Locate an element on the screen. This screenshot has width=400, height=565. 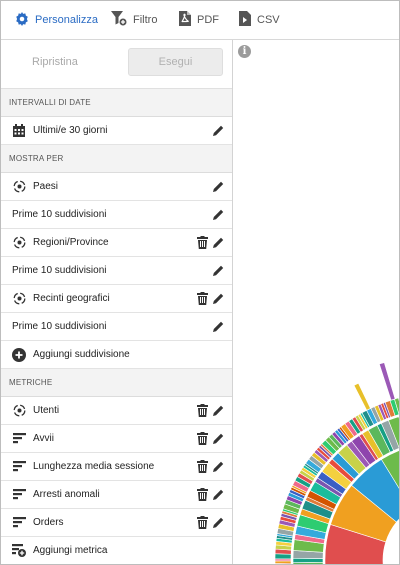
metric-row-utenti: Utenti is located at coordinates (116, 411).